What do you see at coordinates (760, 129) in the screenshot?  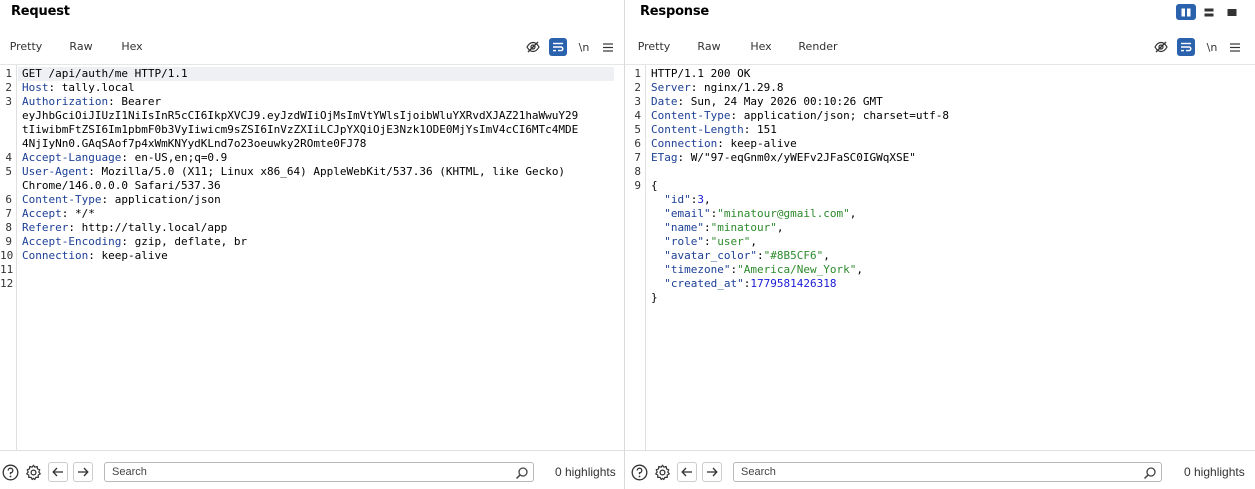 I see `token: : 151` at bounding box center [760, 129].